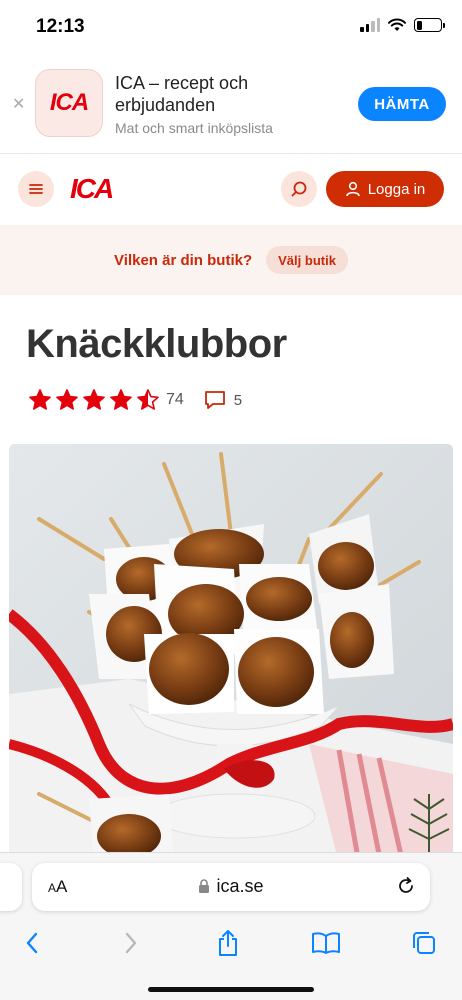 Image resolution: width=462 pixels, height=1000 pixels. I want to click on user-icon, so click(352, 189).